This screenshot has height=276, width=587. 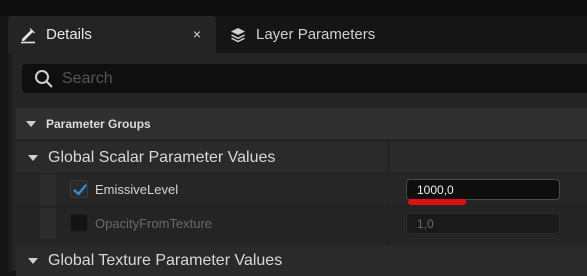 What do you see at coordinates (316, 34) in the screenshot?
I see `tab-layer-parameters-label: Layer Parameters` at bounding box center [316, 34].